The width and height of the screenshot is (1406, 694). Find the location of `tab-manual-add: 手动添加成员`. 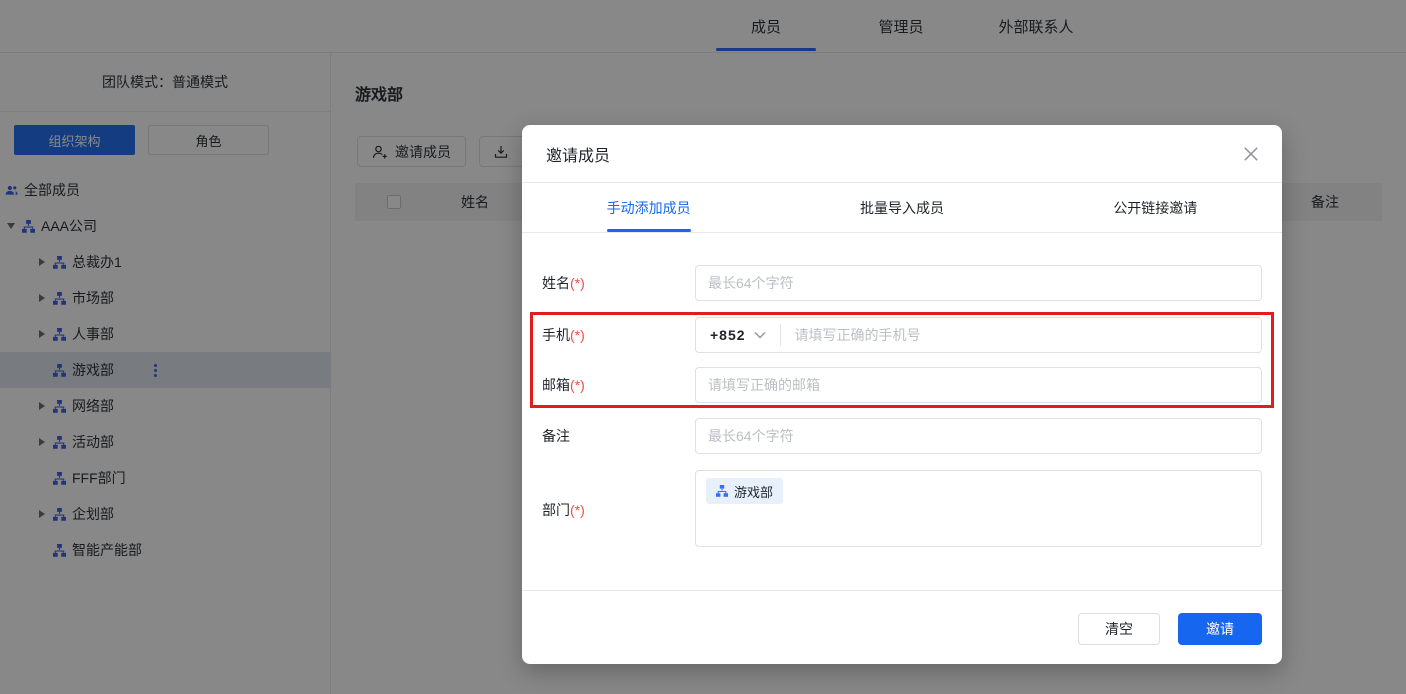

tab-manual-add: 手动添加成员 is located at coordinates (648, 208).